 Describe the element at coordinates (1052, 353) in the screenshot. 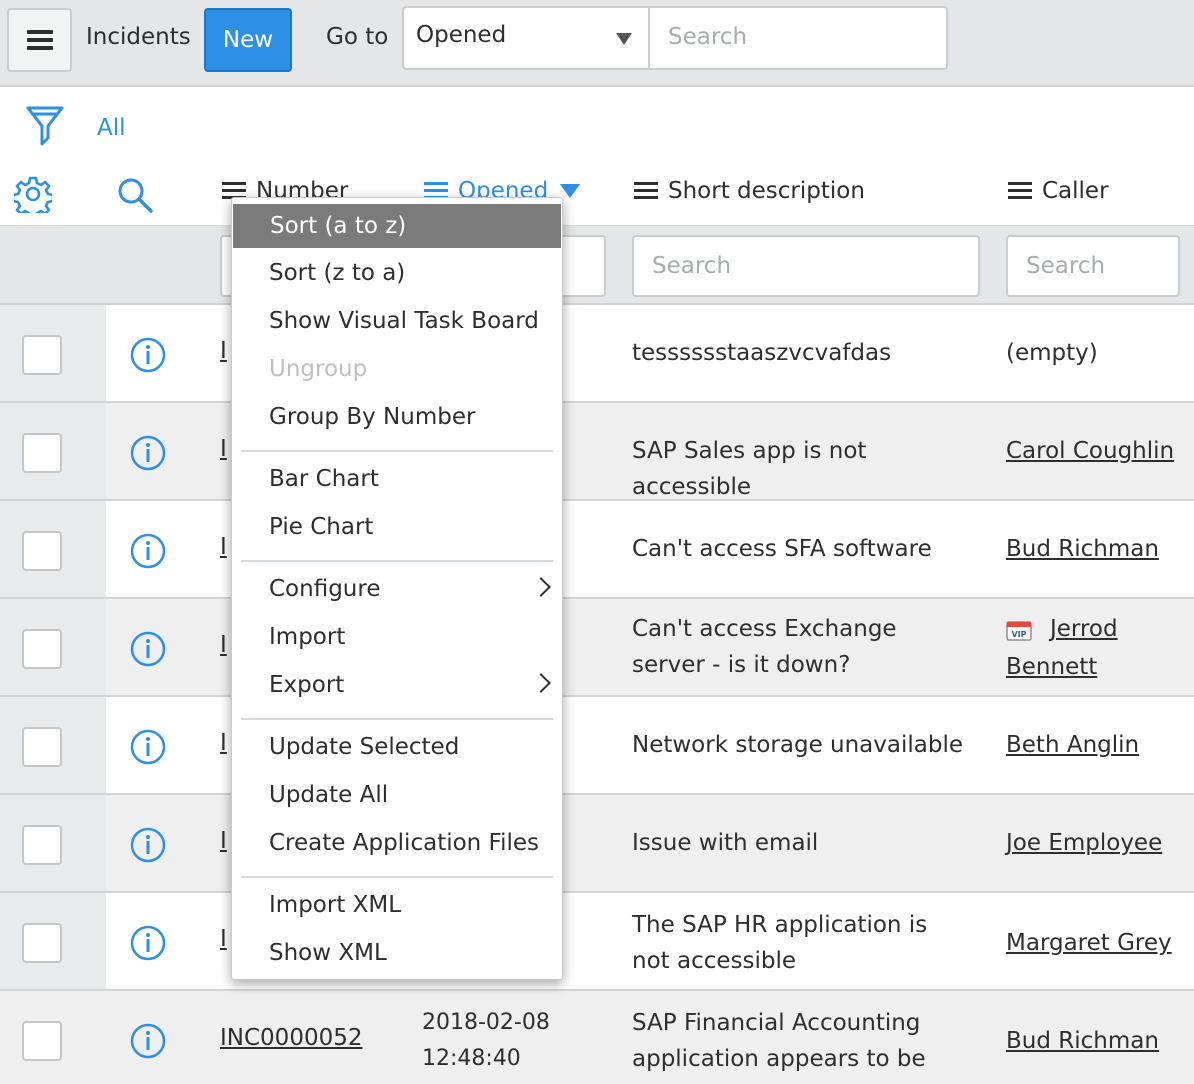

I see `caller-cell: (empty)` at that location.